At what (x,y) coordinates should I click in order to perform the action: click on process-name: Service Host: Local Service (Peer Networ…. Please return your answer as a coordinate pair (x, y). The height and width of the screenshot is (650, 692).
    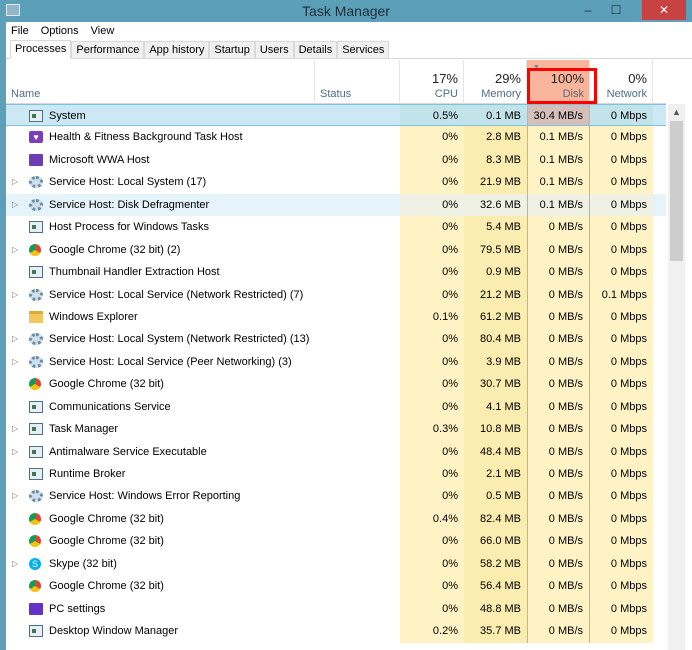
    Looking at the image, I should click on (170, 361).